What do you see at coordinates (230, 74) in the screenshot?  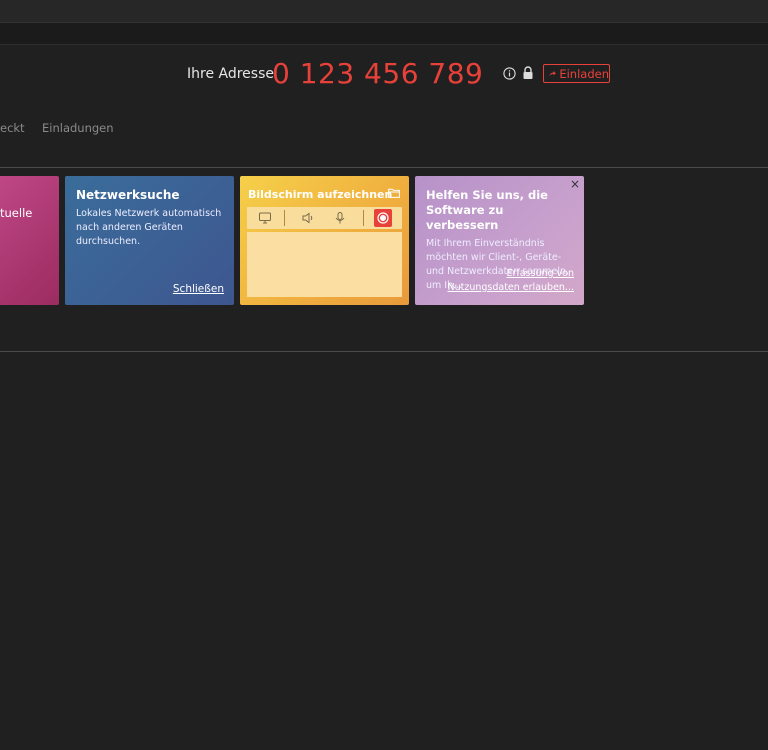 I see `address-label: Ihre Adresse` at bounding box center [230, 74].